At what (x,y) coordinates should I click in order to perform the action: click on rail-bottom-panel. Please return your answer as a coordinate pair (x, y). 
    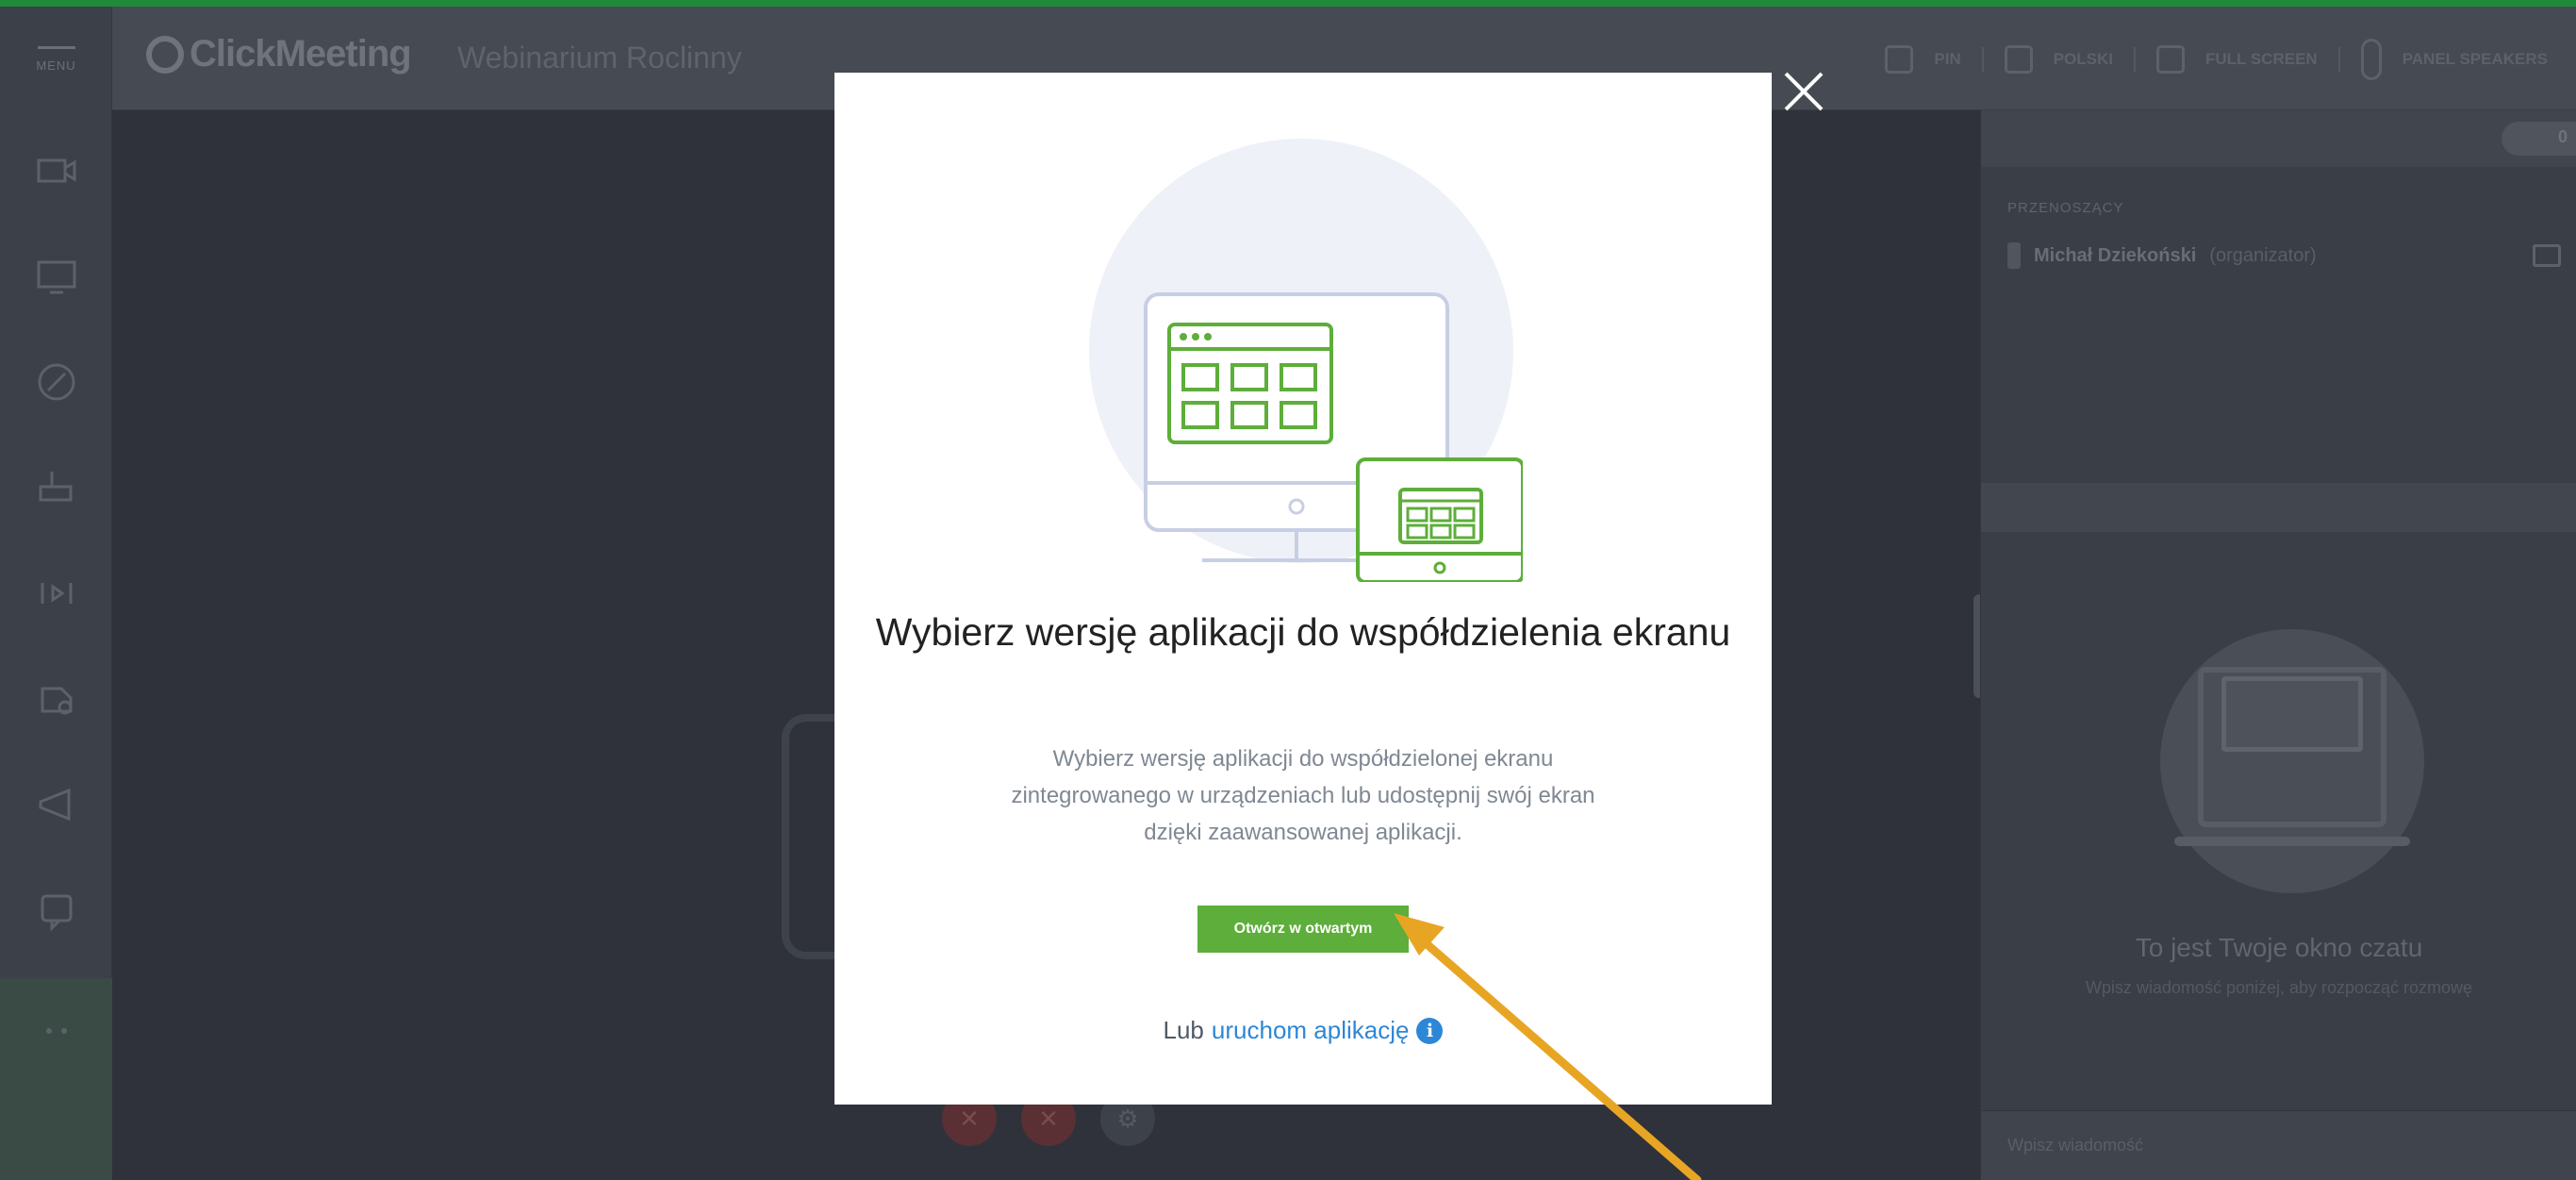
    Looking at the image, I should click on (56, 1079).